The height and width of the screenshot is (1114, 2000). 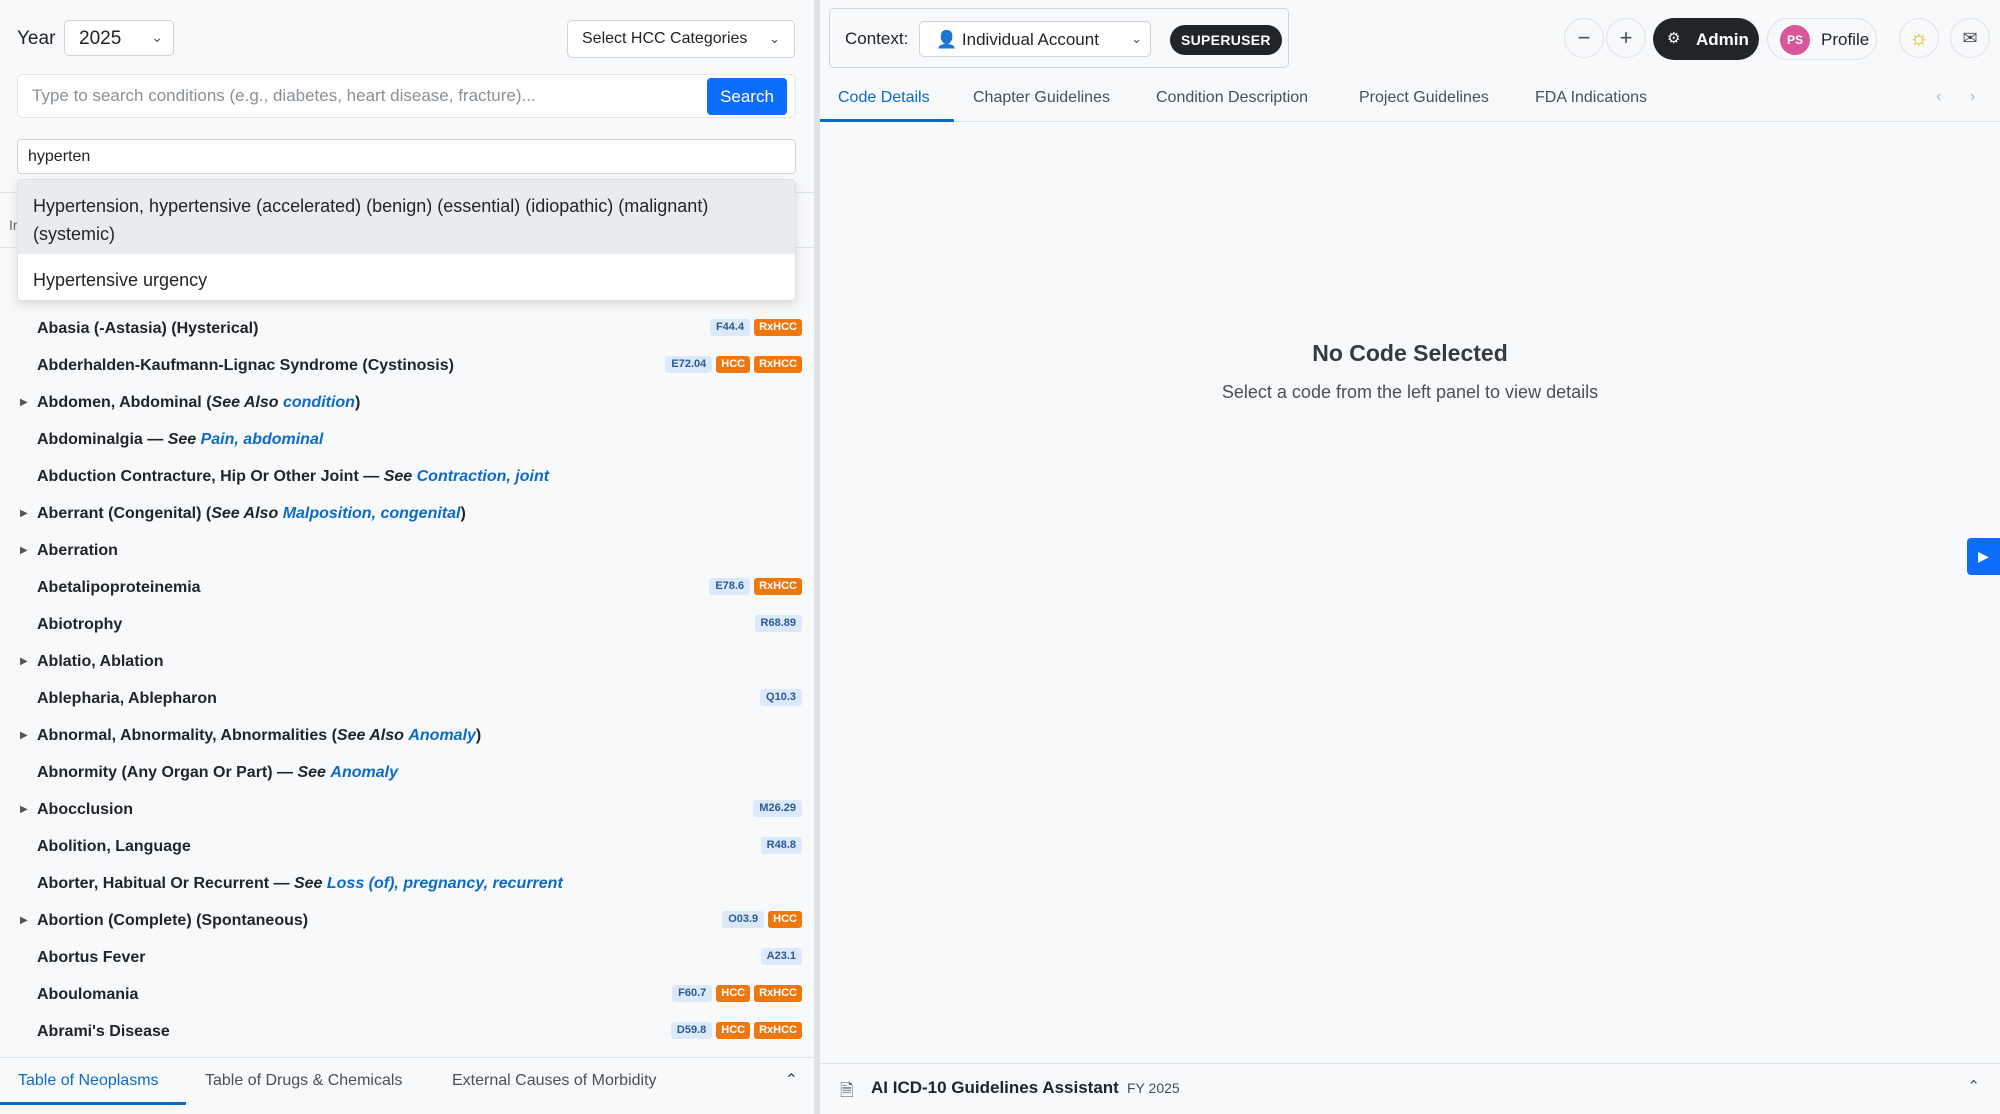 What do you see at coordinates (407, 624) in the screenshot?
I see `index-row: Abiotrophy R68.89` at bounding box center [407, 624].